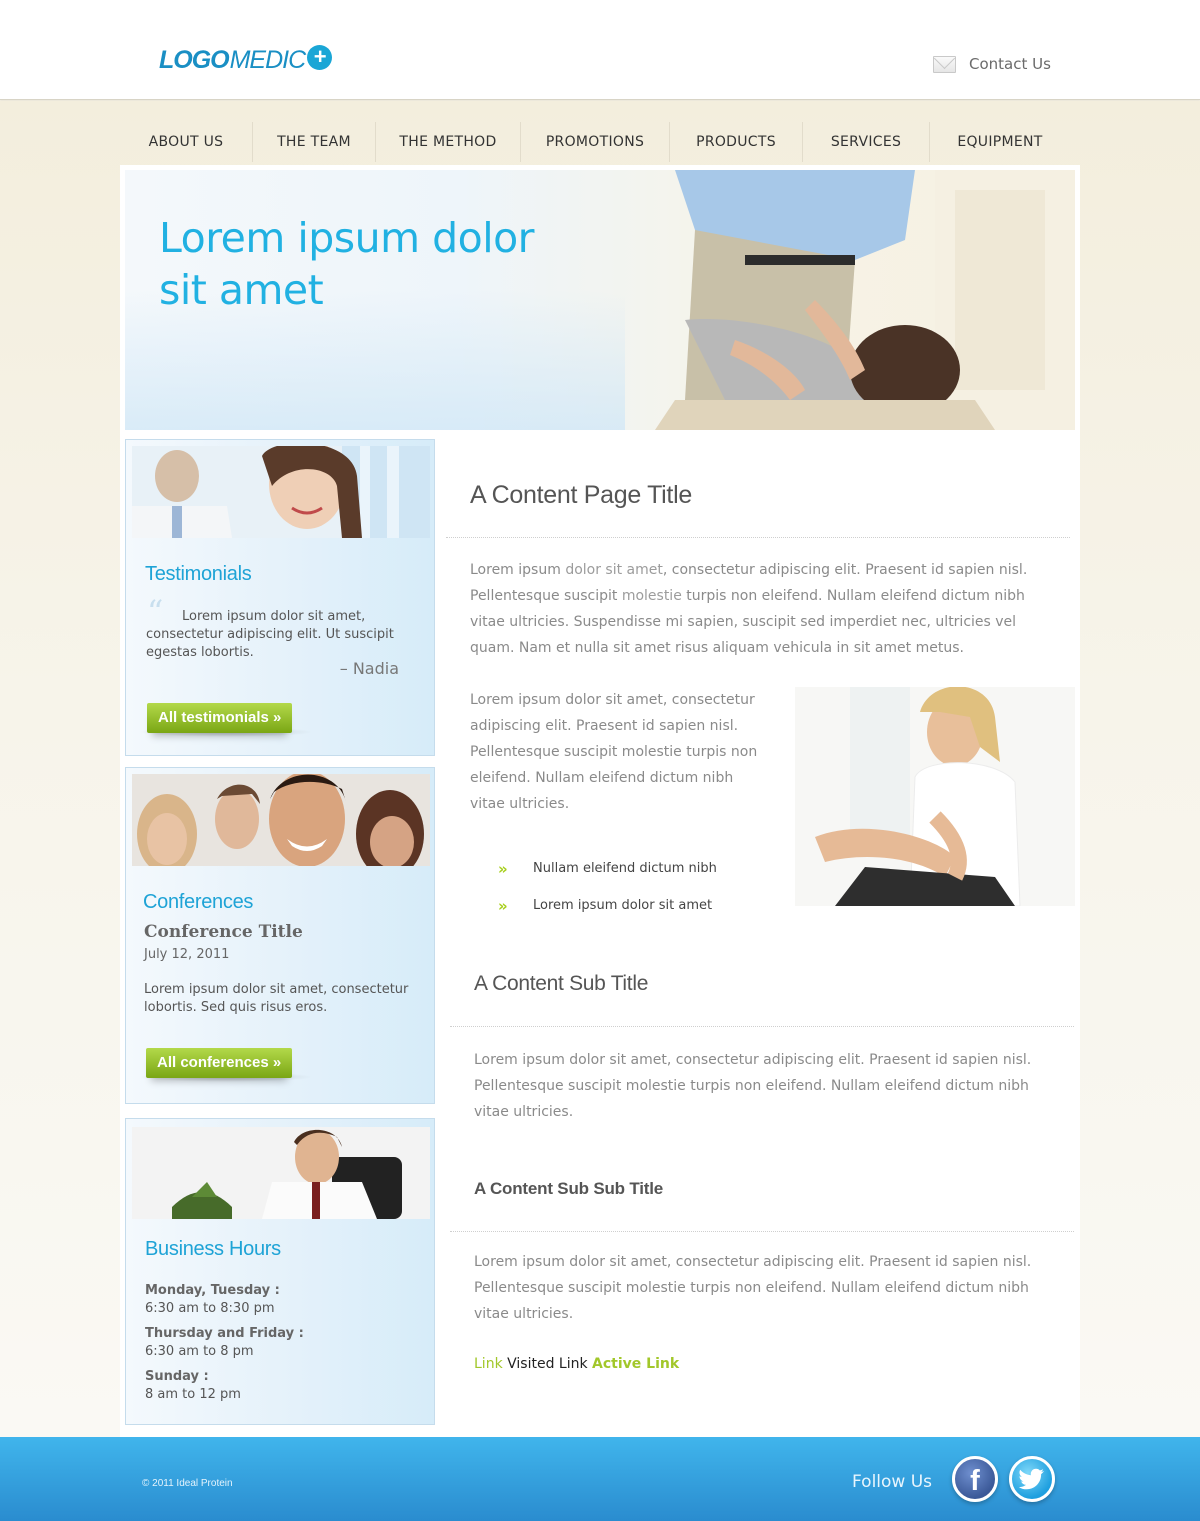 This screenshot has height=1521, width=1200. Describe the element at coordinates (547, 1364) in the screenshot. I see `visited-link-sample: Visited Link` at that location.